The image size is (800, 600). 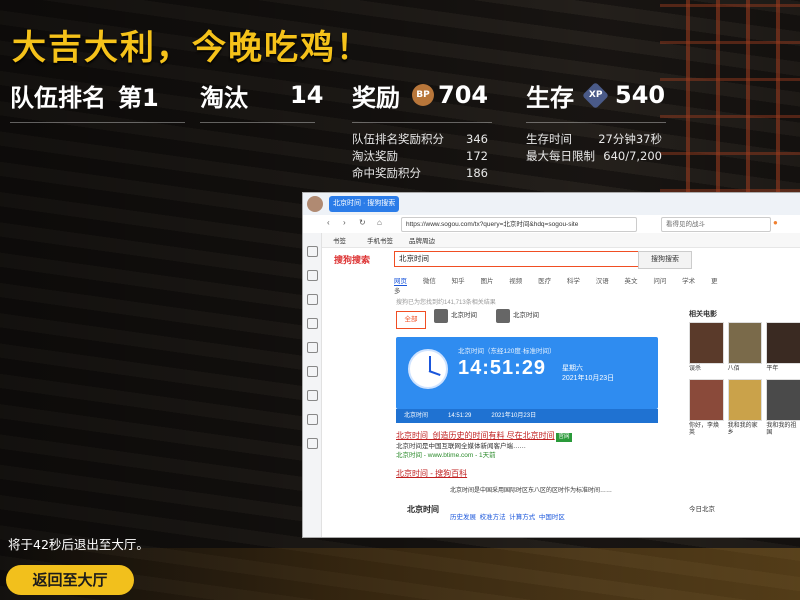 I want to click on reward-stat: 奖励 BP 704, so click(x=420, y=95).